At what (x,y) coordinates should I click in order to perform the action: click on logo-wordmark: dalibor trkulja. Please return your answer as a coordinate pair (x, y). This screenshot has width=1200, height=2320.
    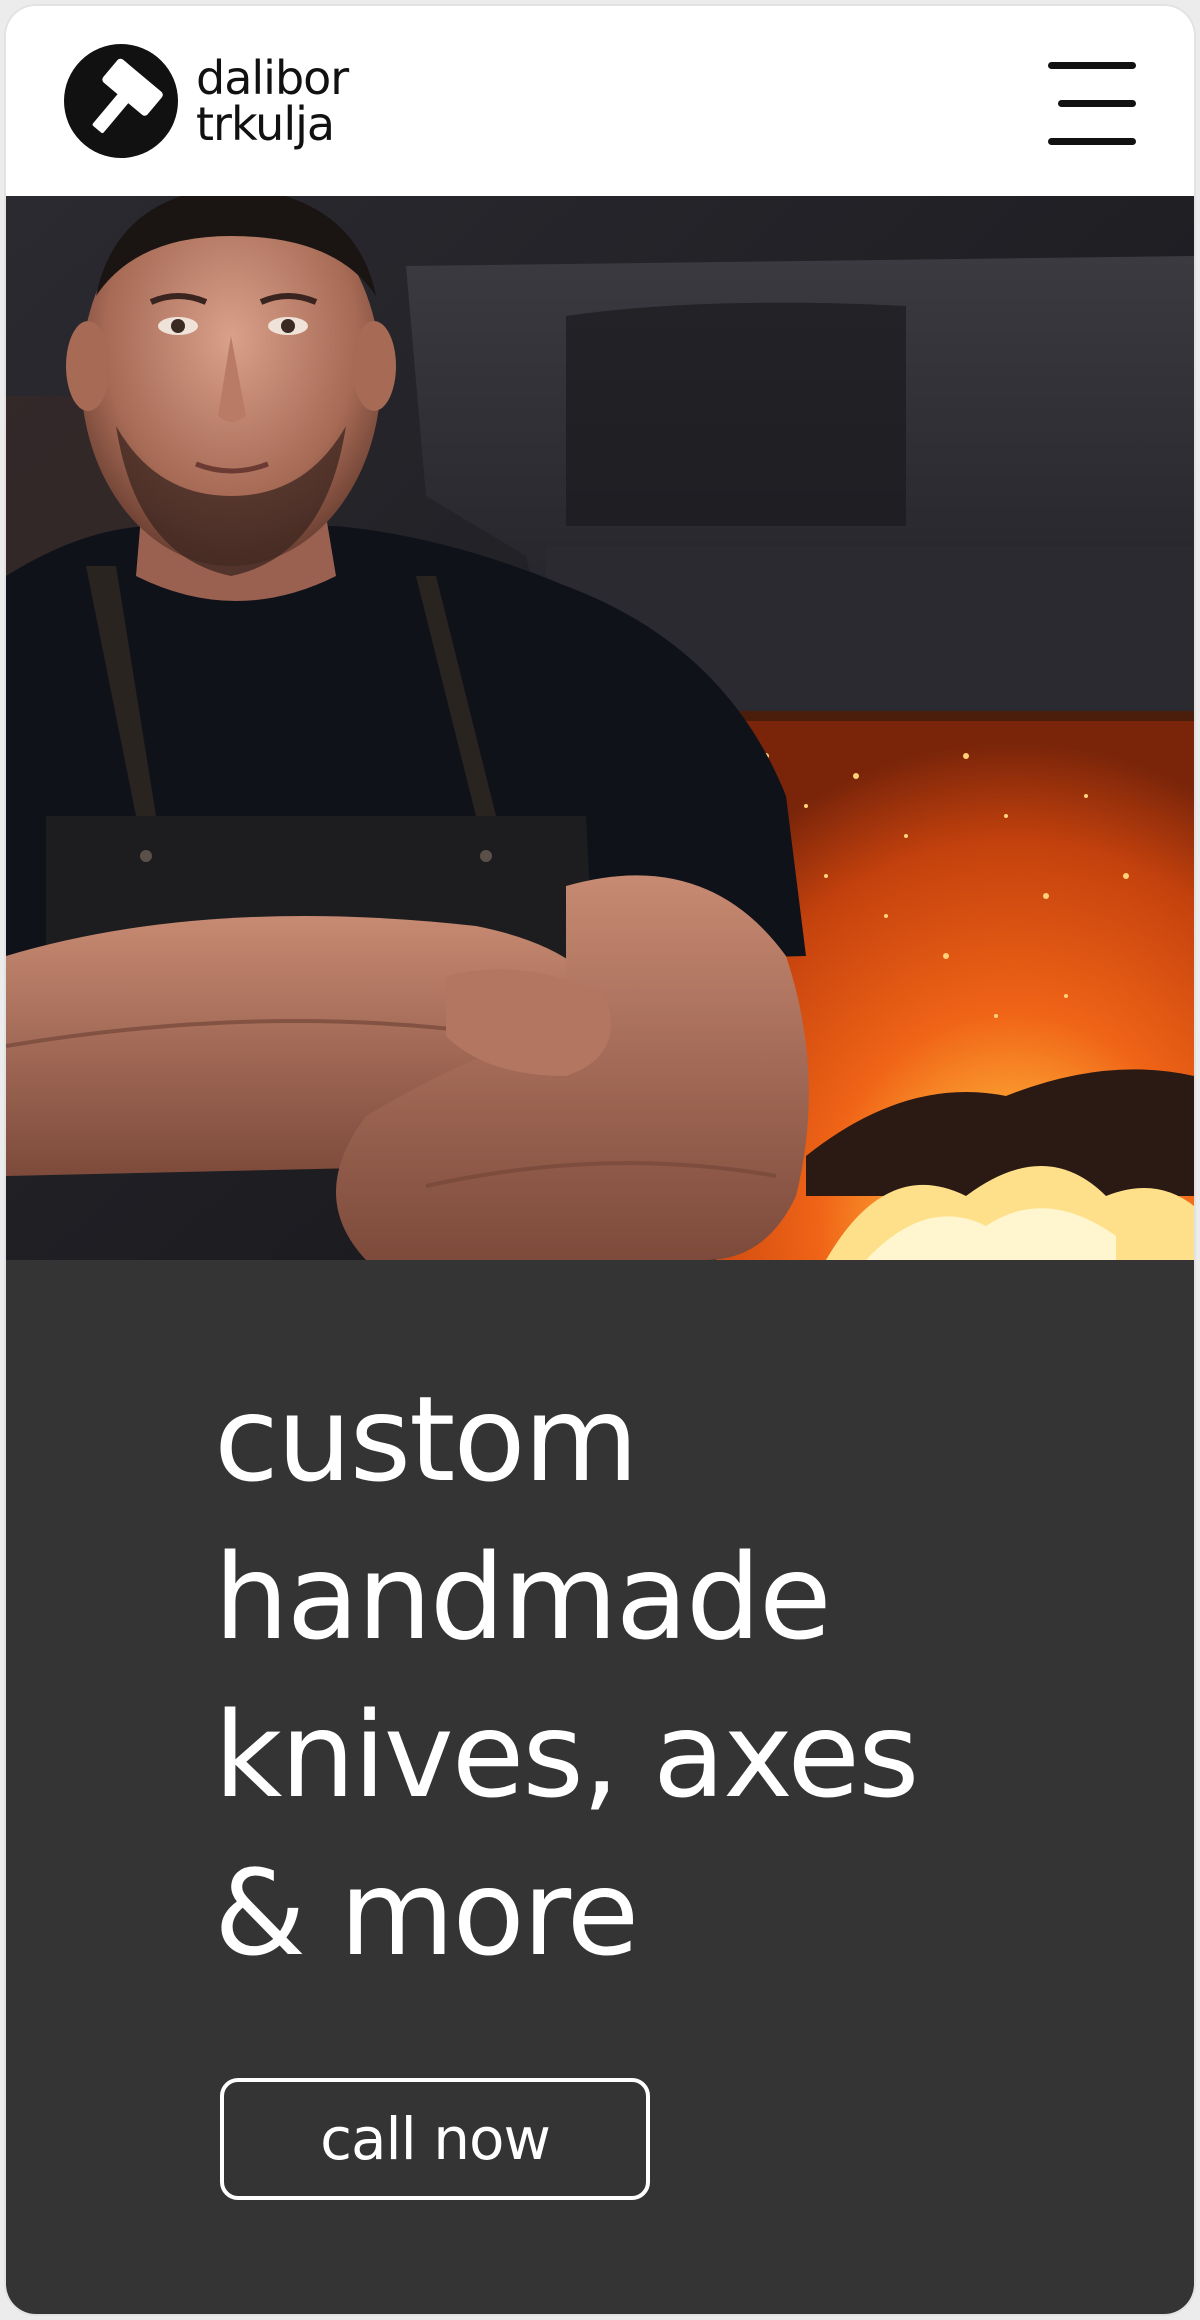
    Looking at the image, I should click on (272, 101).